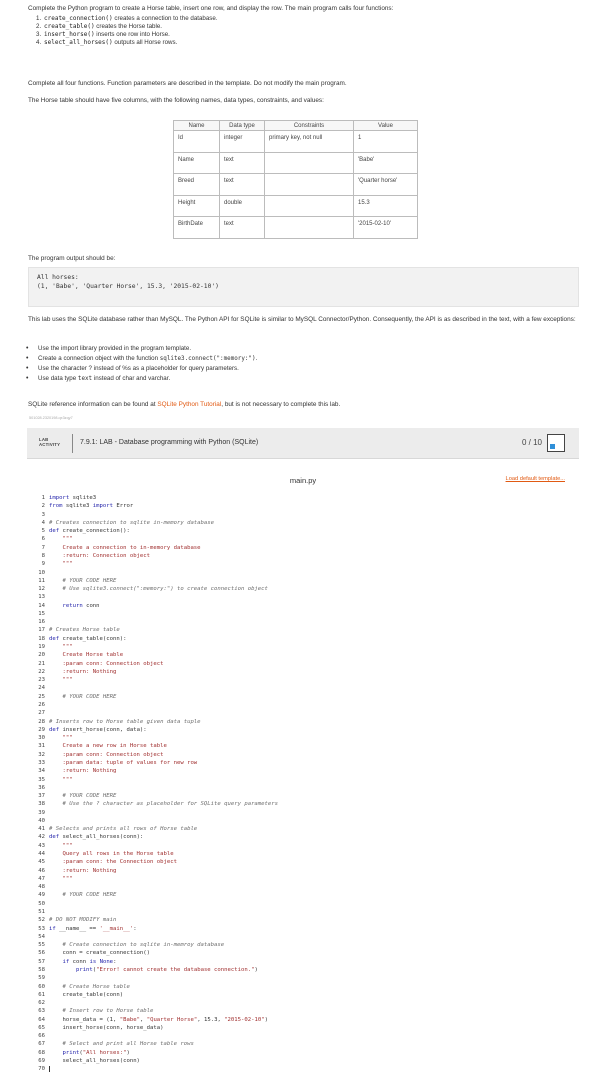  Describe the element at coordinates (196, 162) in the screenshot. I see `table-cell: Name` at that location.